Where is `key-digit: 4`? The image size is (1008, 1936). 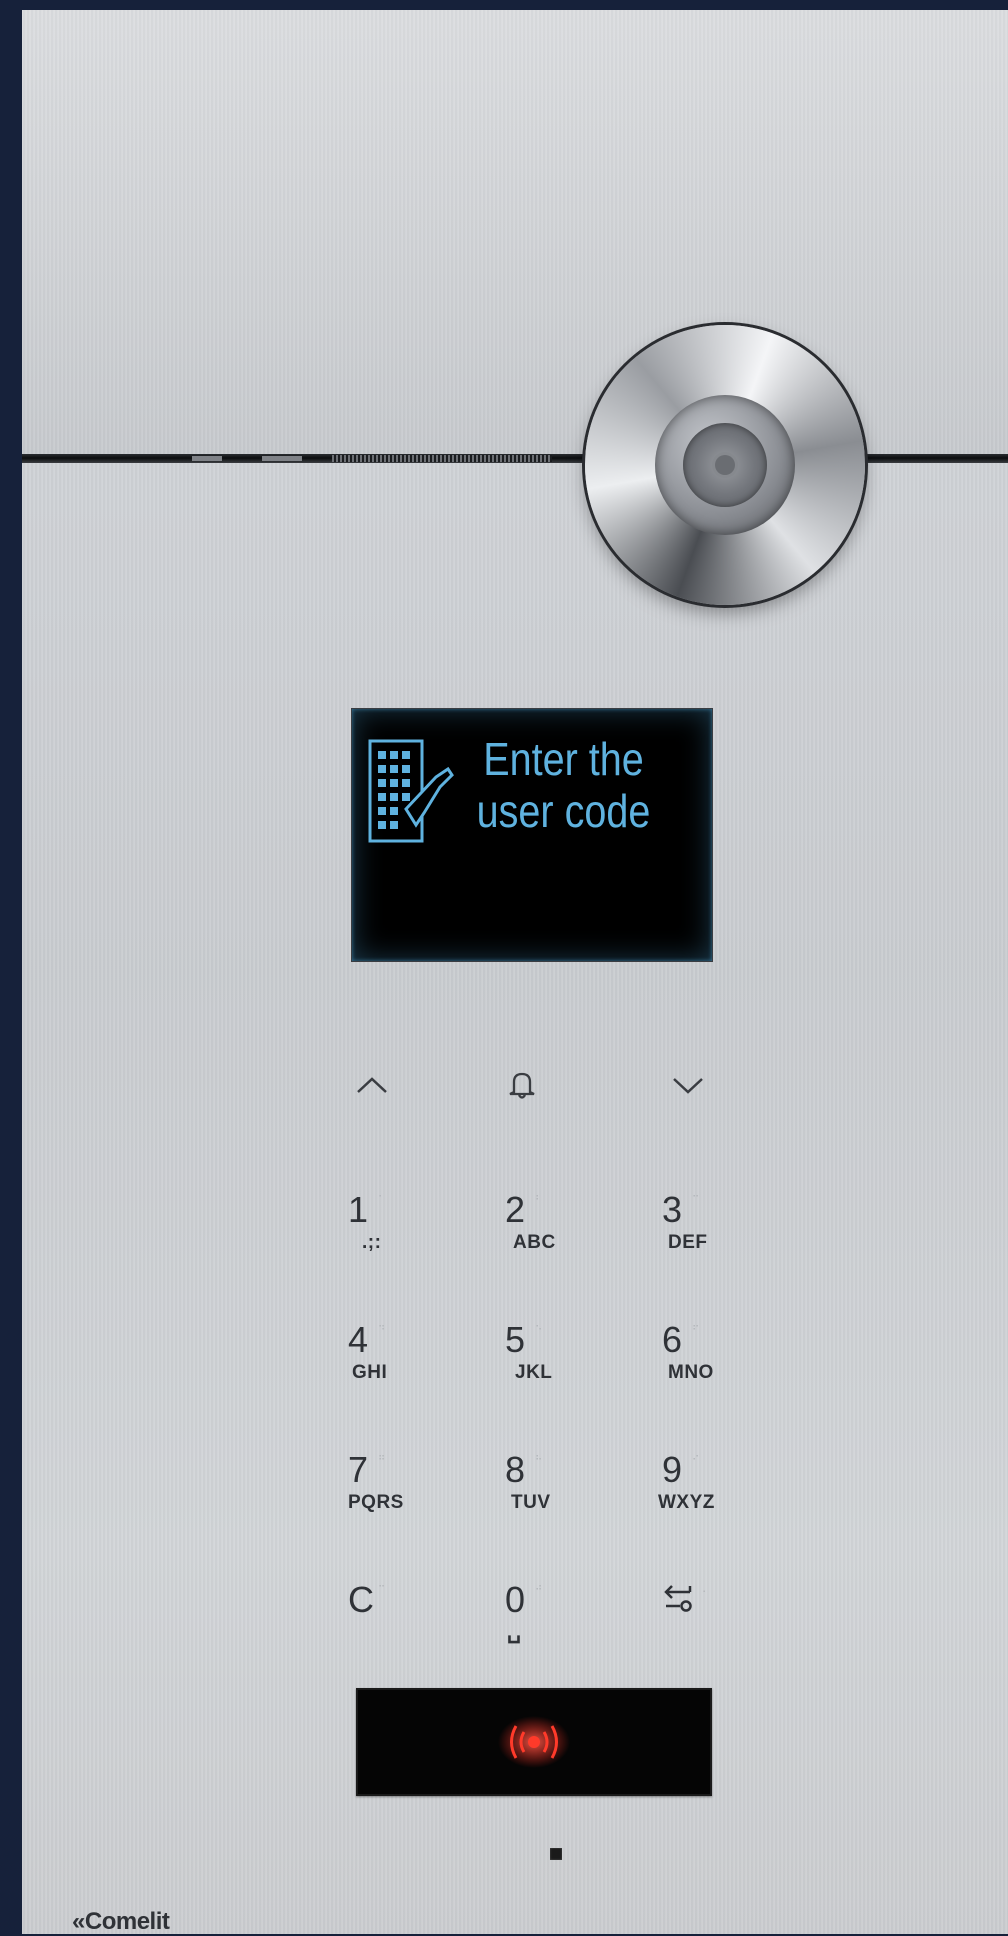
key-digit: 4 is located at coordinates (358, 1339).